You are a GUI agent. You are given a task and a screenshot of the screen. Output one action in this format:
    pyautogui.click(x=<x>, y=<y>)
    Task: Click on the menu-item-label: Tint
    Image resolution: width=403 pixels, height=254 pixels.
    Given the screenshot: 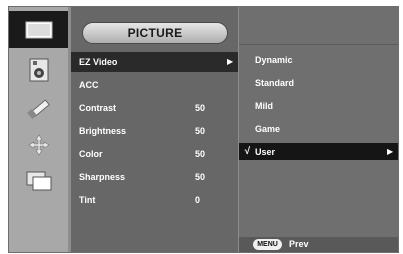 What is the action you would take?
    pyautogui.click(x=87, y=200)
    